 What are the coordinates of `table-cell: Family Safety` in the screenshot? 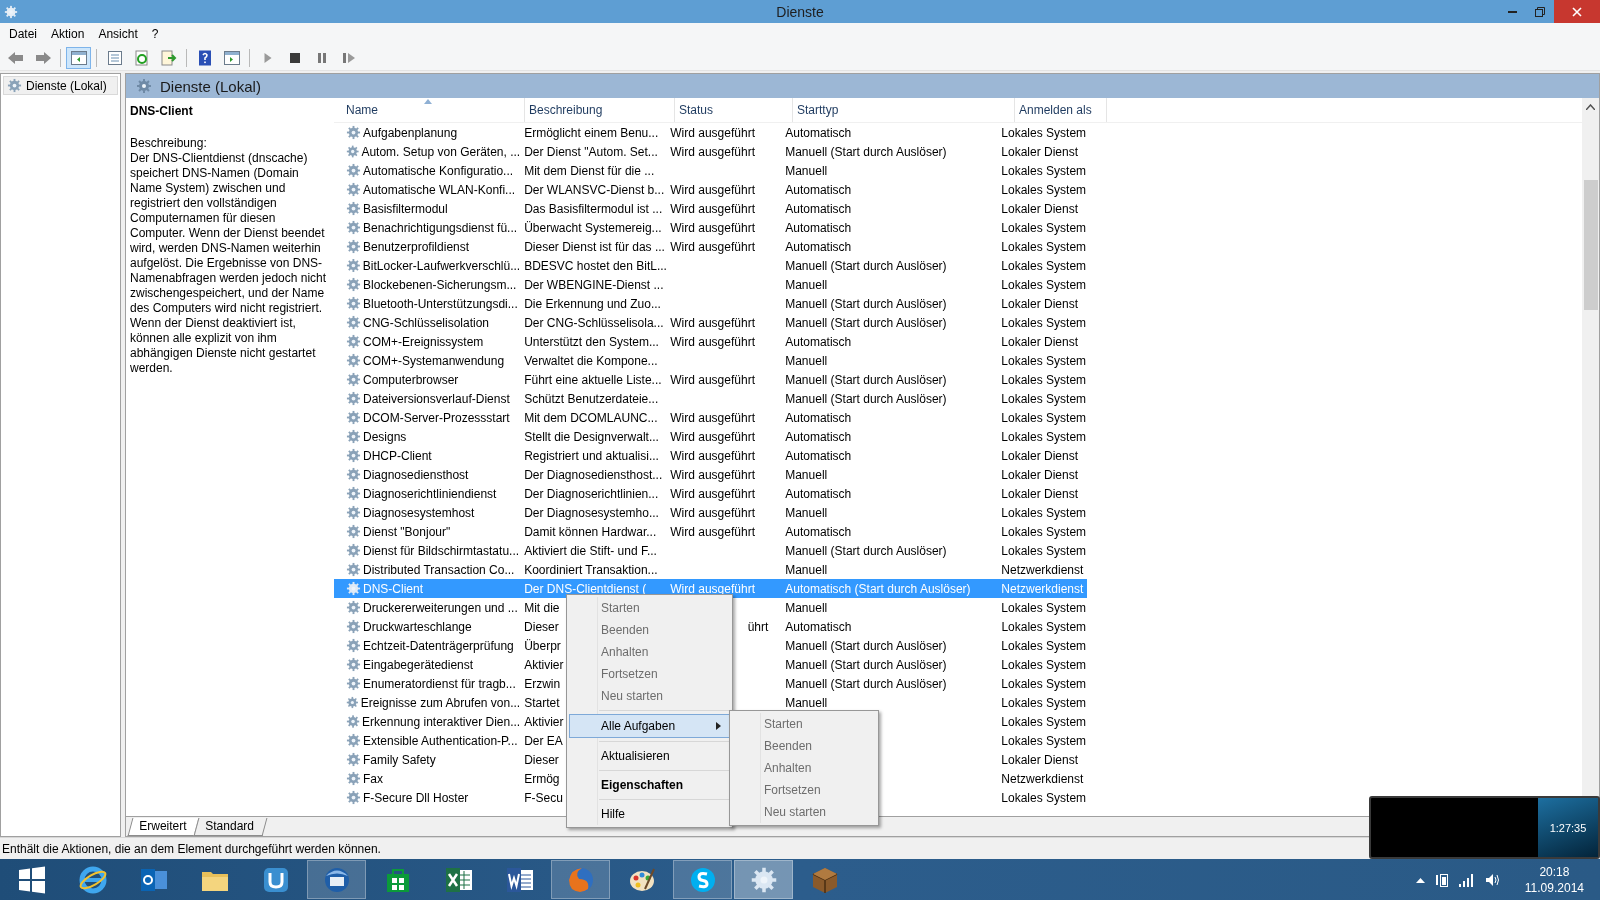 It's located at (399, 759).